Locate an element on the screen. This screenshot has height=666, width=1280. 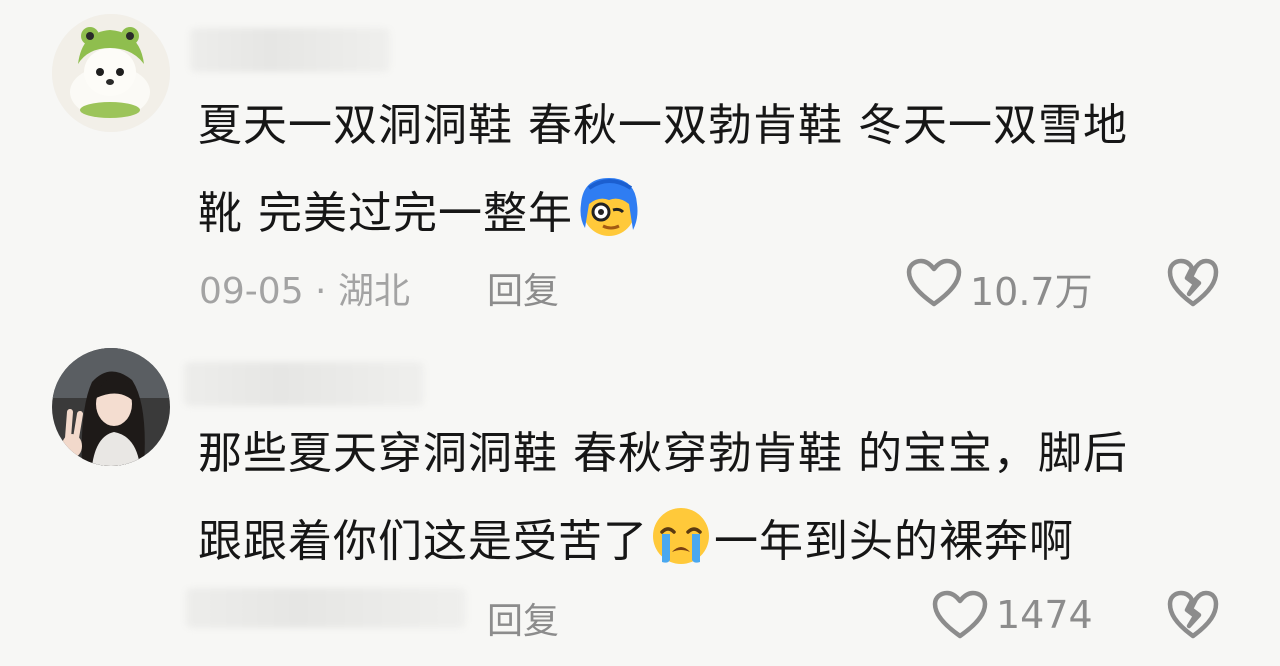
dog-in-frog-hat-icon is located at coordinates (111, 73).